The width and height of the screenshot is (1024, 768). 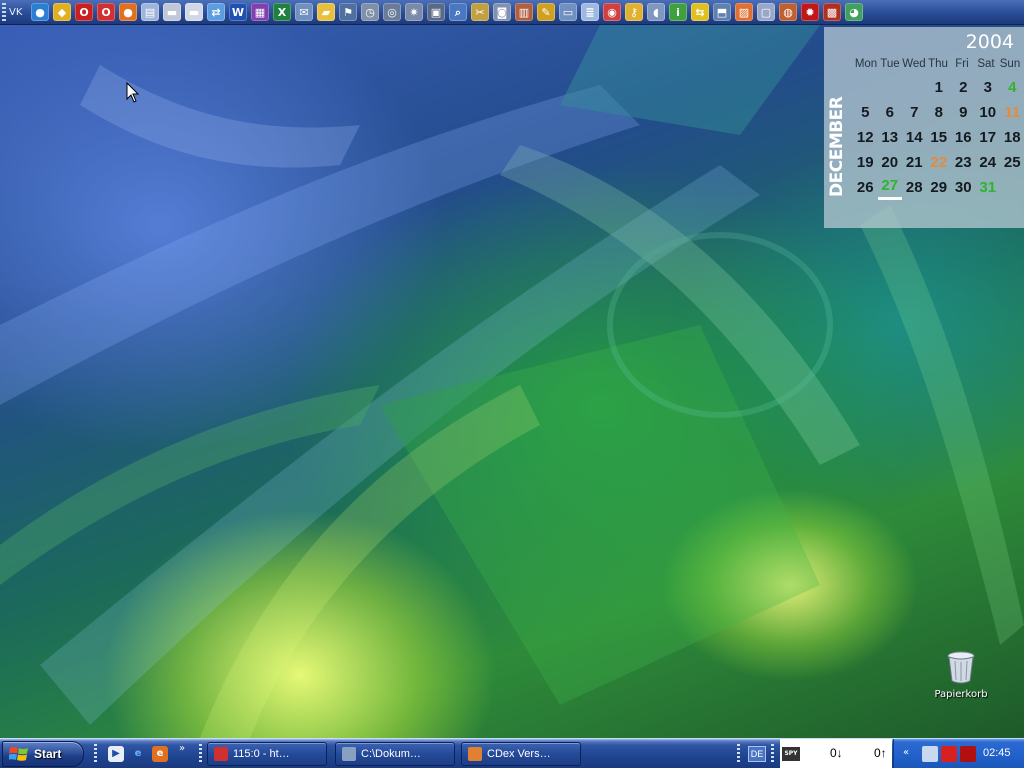 I want to click on internet-explorer-icon: e, so click(x=138, y=754).